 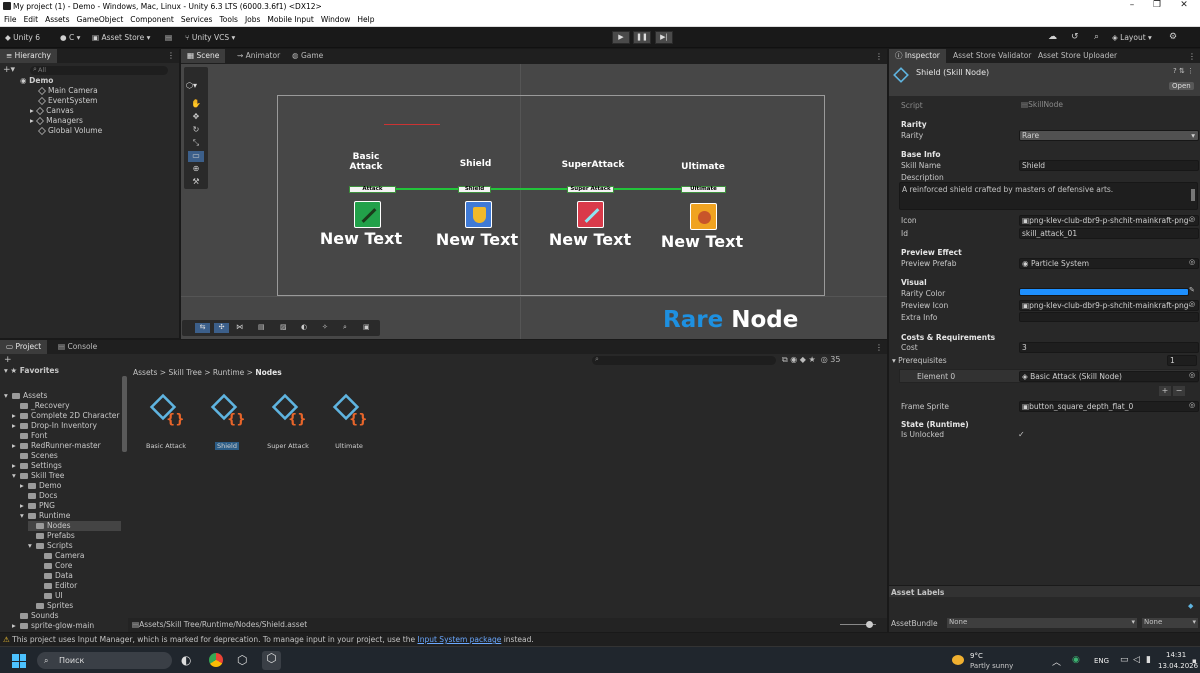 I want to click on unity-account-button: ◆ Unity 6, so click(x=22, y=37).